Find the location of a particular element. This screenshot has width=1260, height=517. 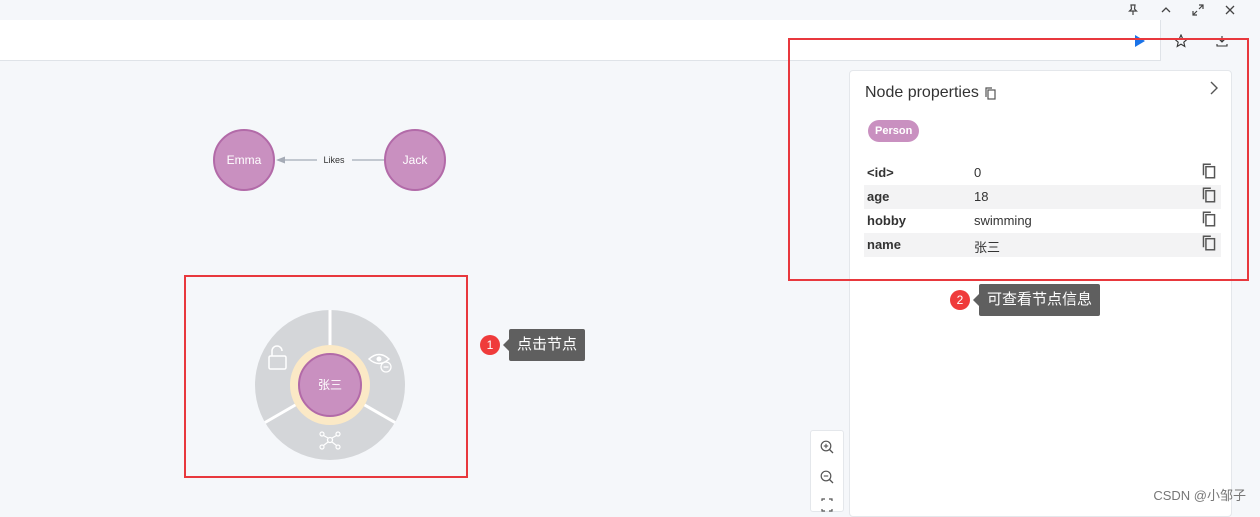

highlight-box-node is located at coordinates (326, 376).